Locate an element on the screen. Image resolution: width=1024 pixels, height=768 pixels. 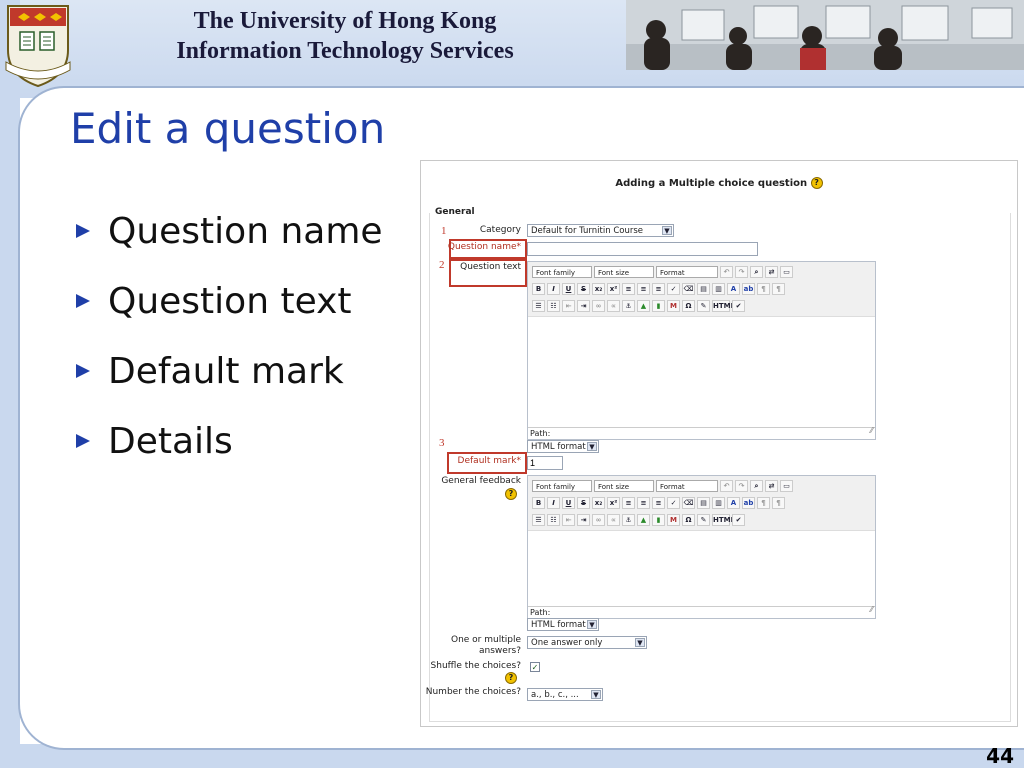
category-select: Default for Turnitin Course ▼ is located at coordinates (600, 230).